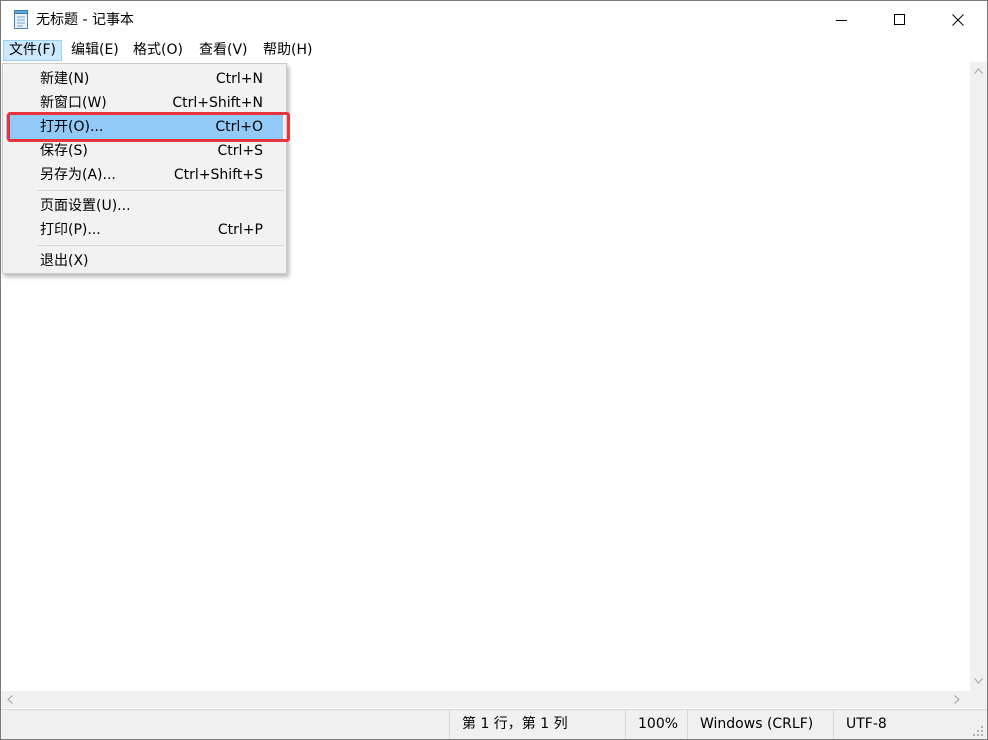 The height and width of the screenshot is (740, 988). I want to click on maximize-button, so click(900, 20).